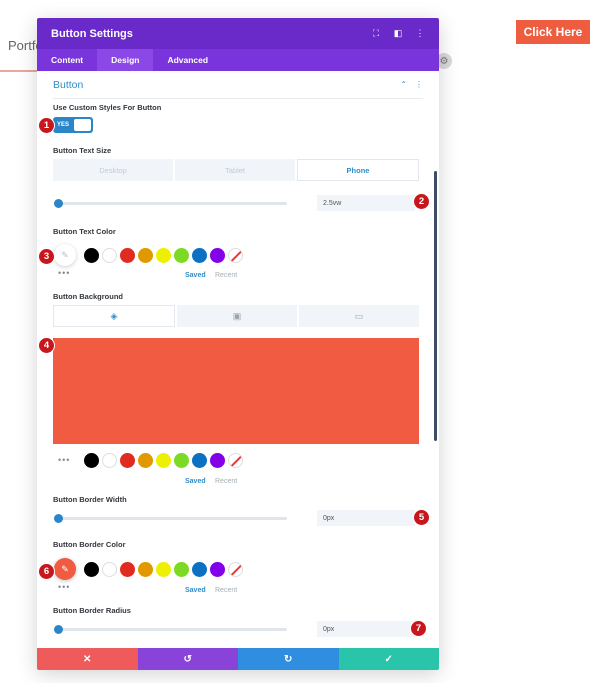 Image resolution: width=610 pixels, height=683 pixels. What do you see at coordinates (82, 125) in the screenshot?
I see `toggle-knob` at bounding box center [82, 125].